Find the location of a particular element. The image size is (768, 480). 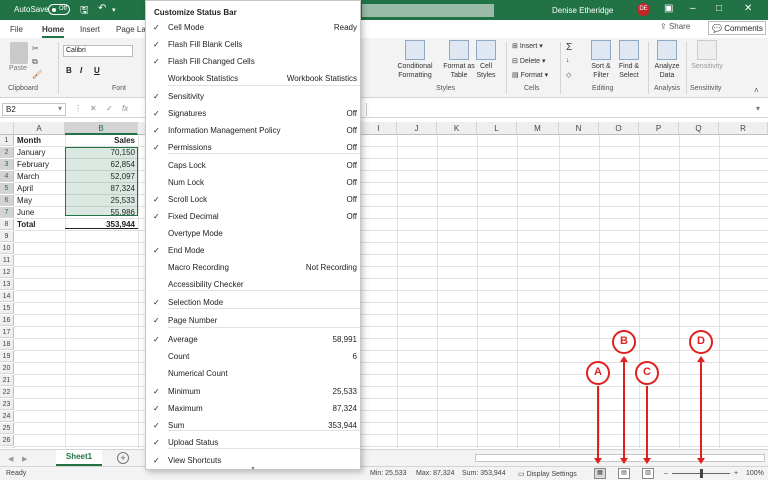

row-header: 7 is located at coordinates (7, 212).